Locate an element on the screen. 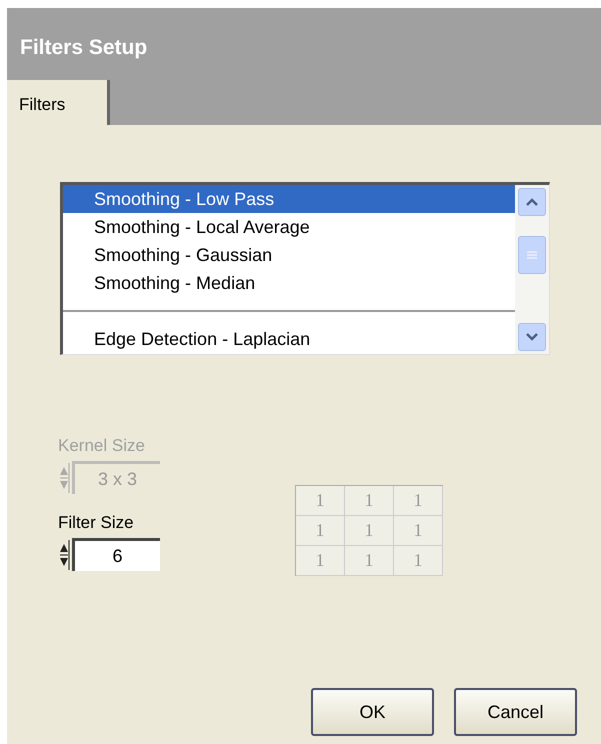  scroll-thumb is located at coordinates (532, 255).